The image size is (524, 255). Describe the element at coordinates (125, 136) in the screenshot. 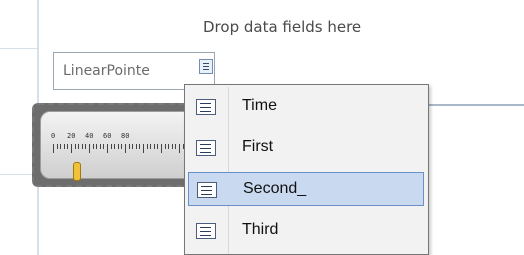

I see `gauge-tick-label: 80` at that location.